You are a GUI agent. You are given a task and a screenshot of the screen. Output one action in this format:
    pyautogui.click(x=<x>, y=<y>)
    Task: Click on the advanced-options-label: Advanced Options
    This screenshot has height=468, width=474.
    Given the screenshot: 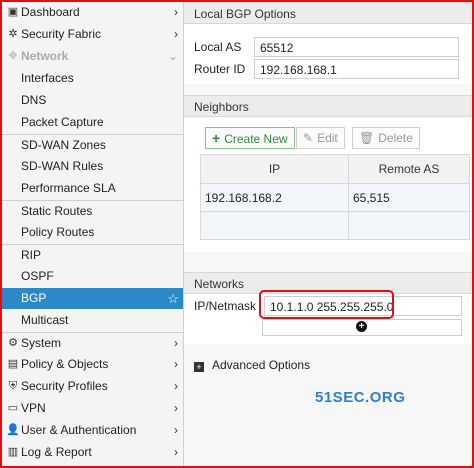 What is the action you would take?
    pyautogui.click(x=261, y=365)
    